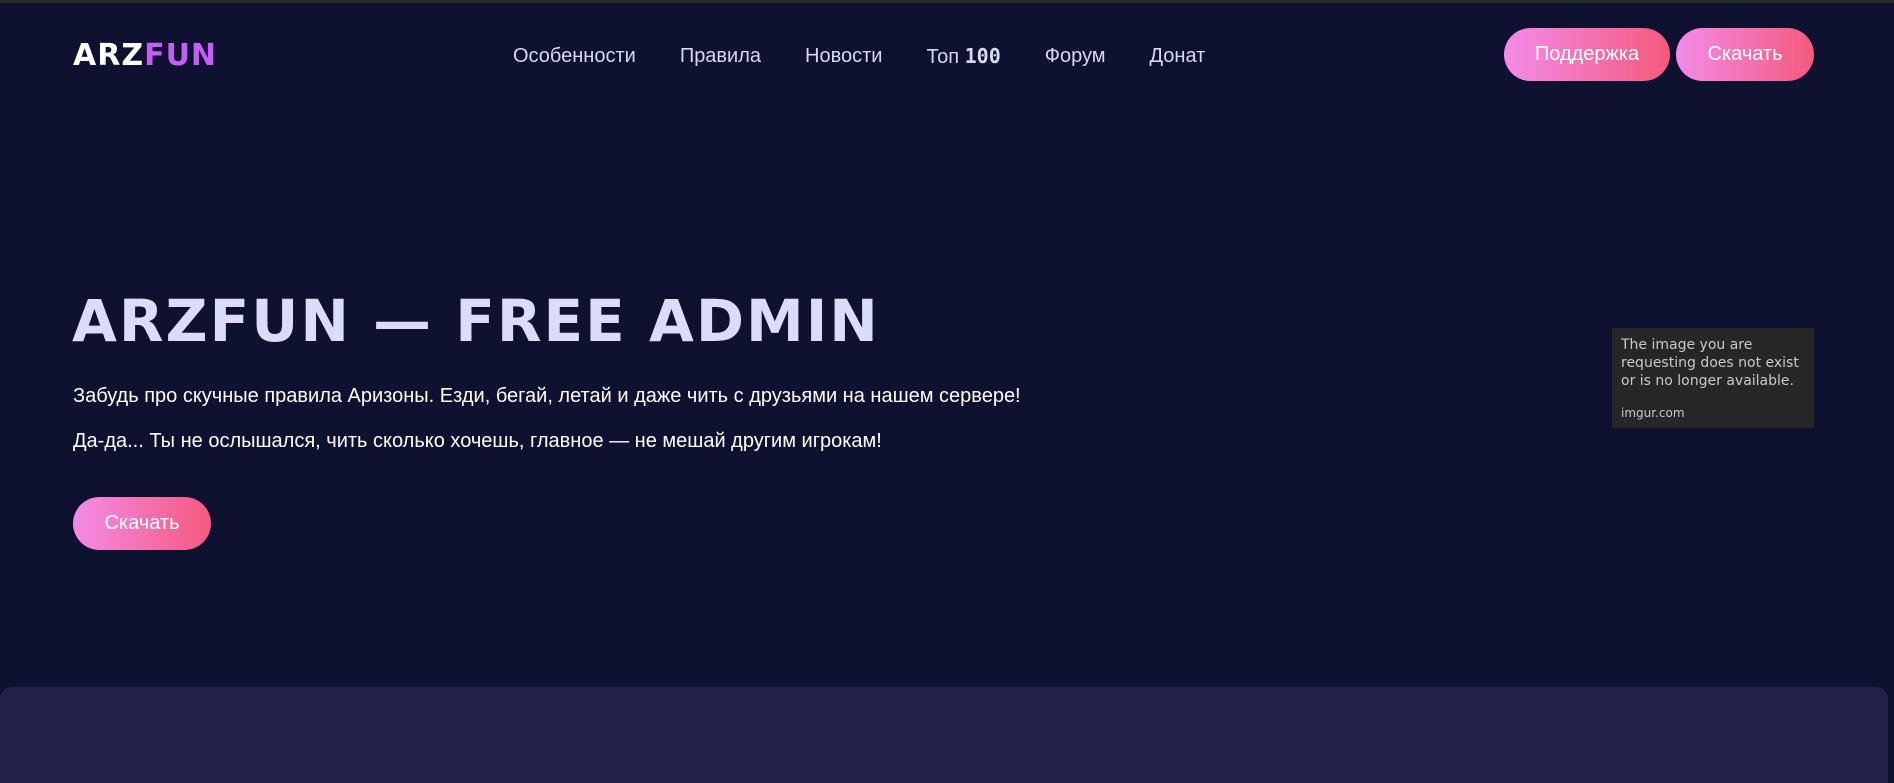 This screenshot has width=1894, height=783. I want to click on nav-news: Новости, so click(843, 56).